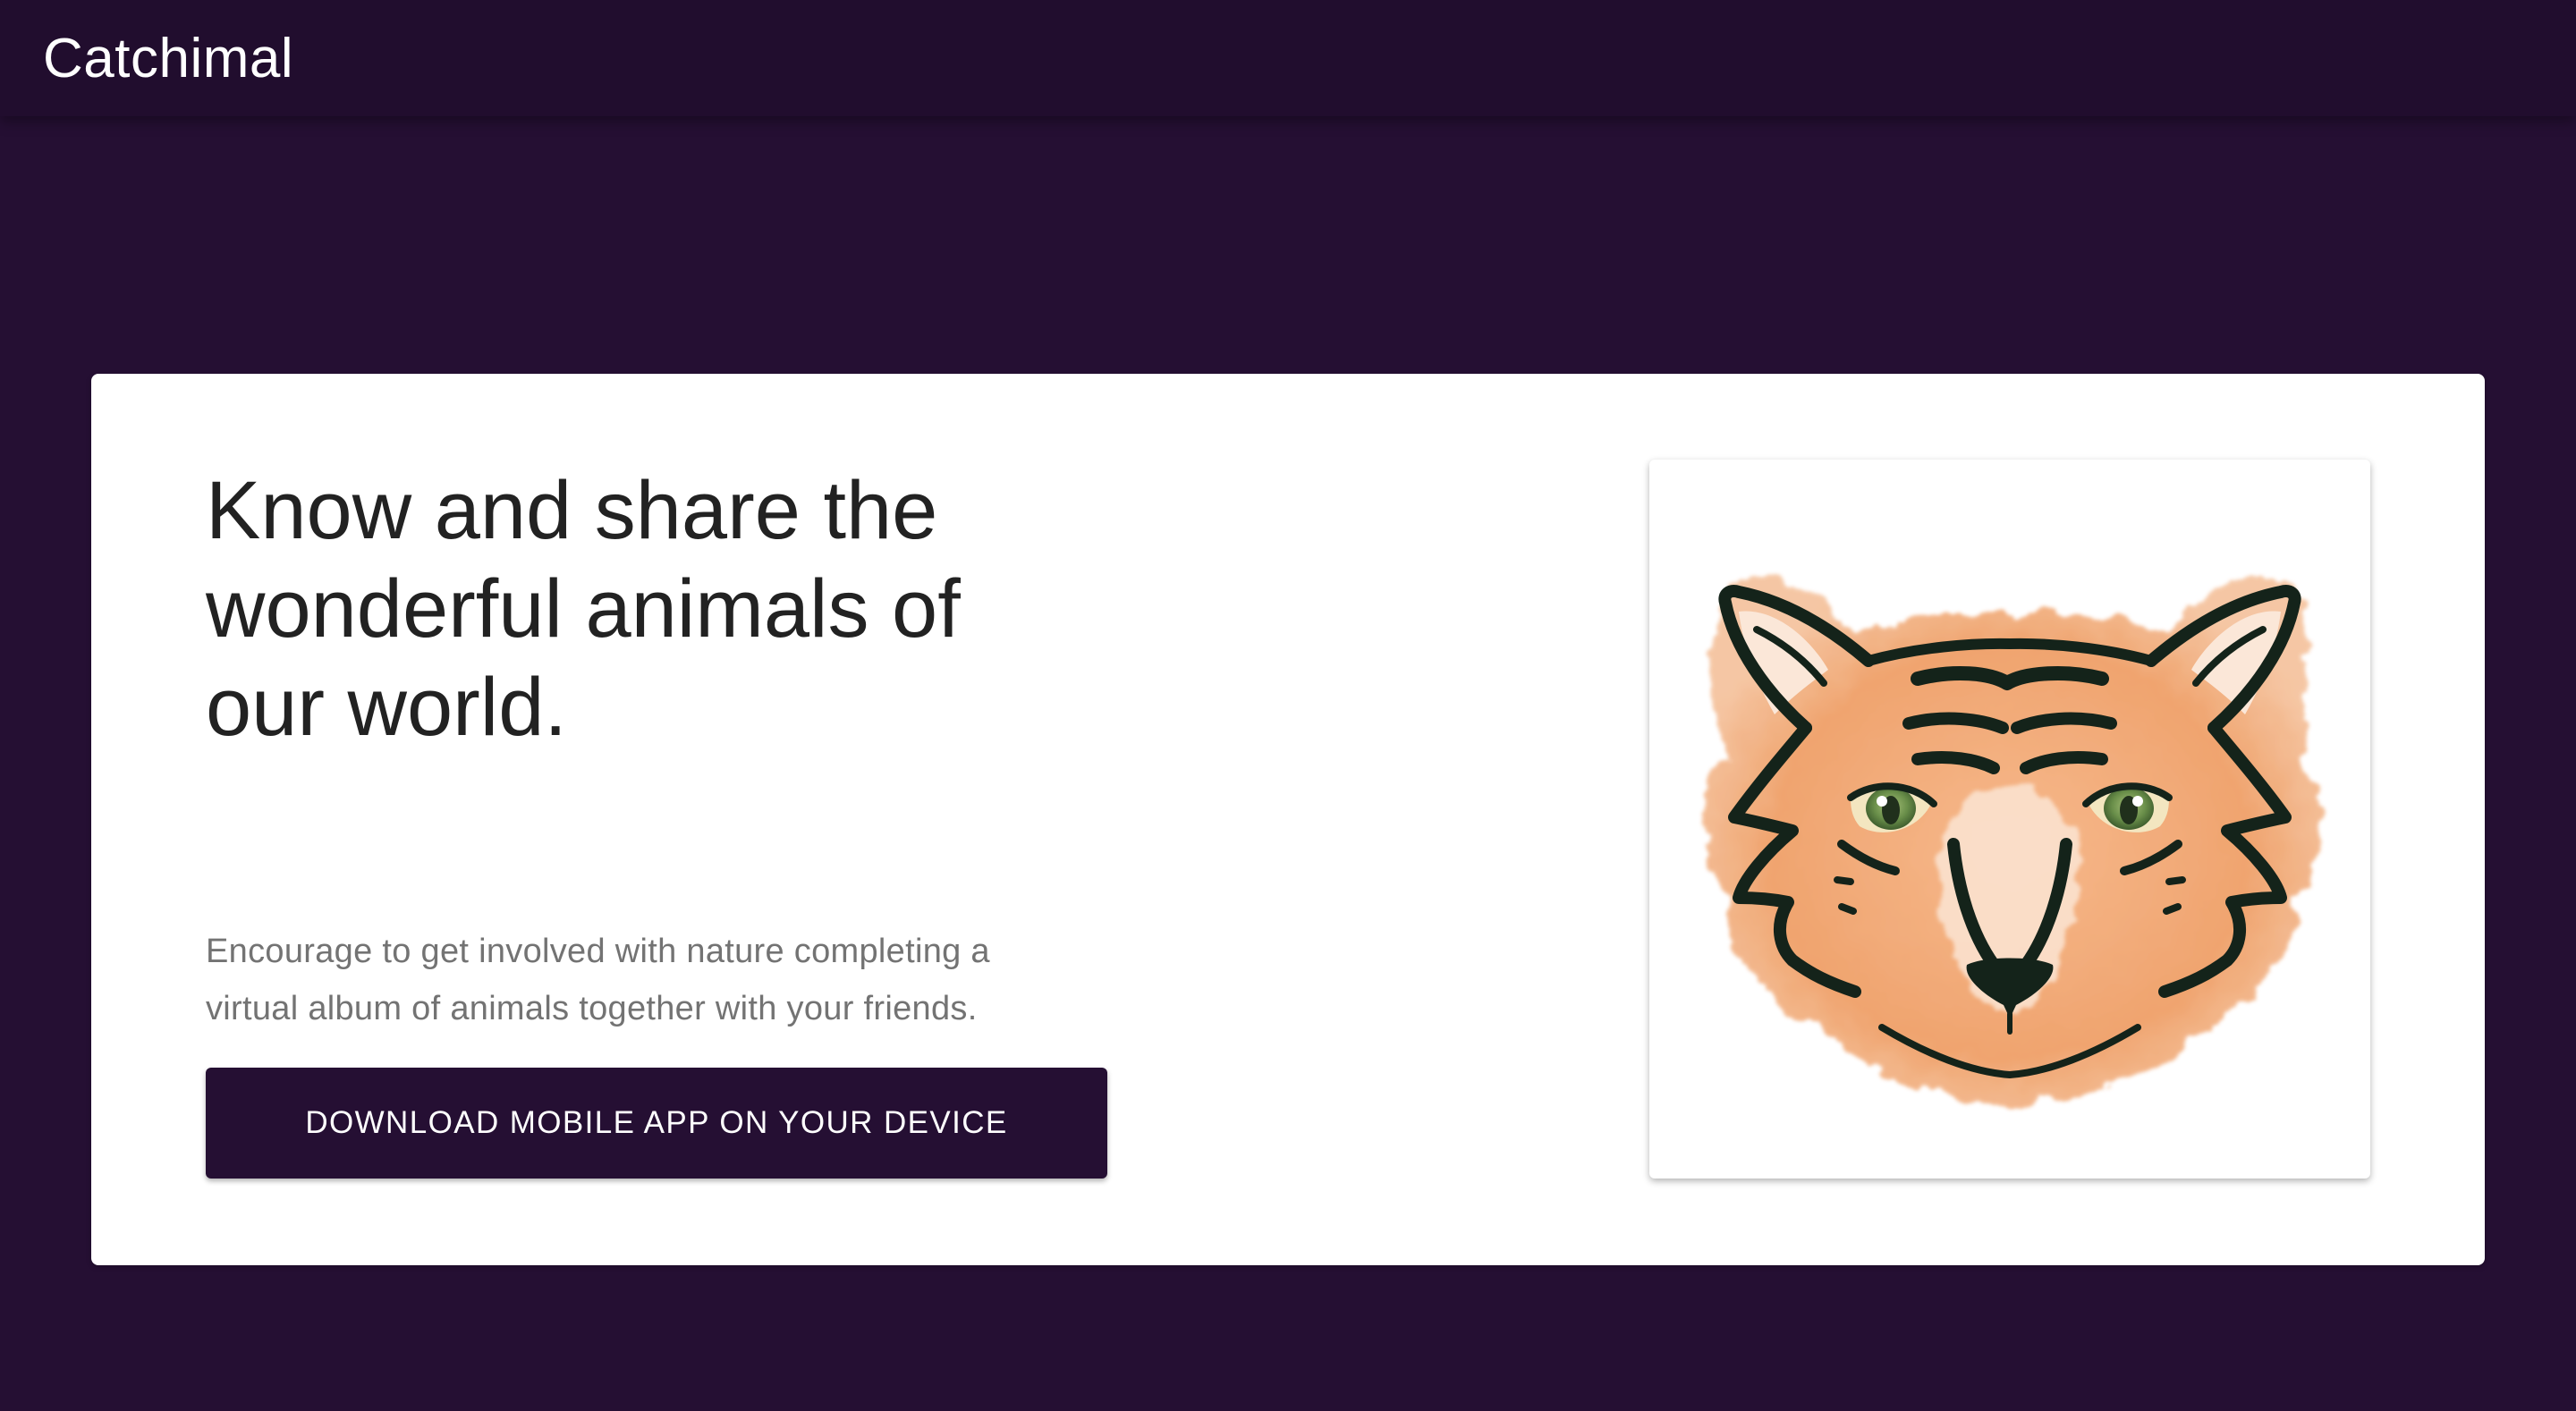 This screenshot has width=2576, height=1411. I want to click on illustration-card, so click(2009, 819).